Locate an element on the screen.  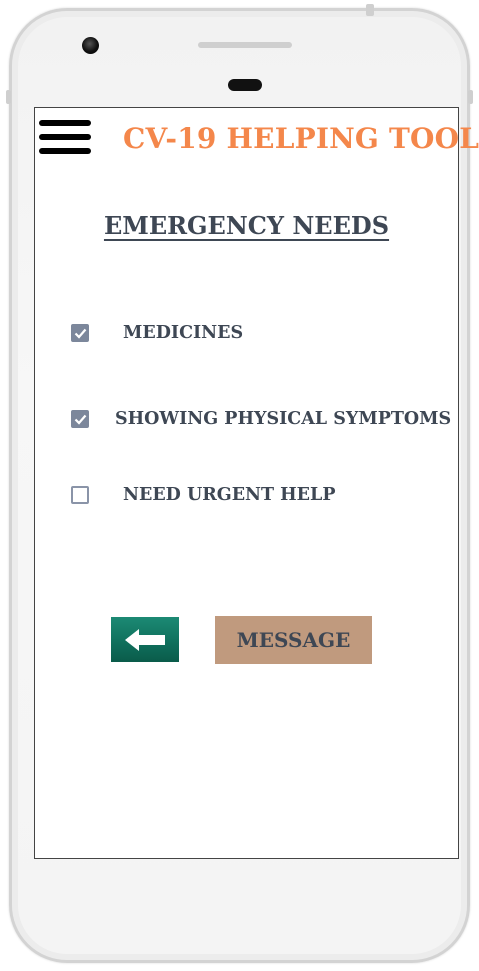
checkbox-physical-symptoms is located at coordinates (80, 419).